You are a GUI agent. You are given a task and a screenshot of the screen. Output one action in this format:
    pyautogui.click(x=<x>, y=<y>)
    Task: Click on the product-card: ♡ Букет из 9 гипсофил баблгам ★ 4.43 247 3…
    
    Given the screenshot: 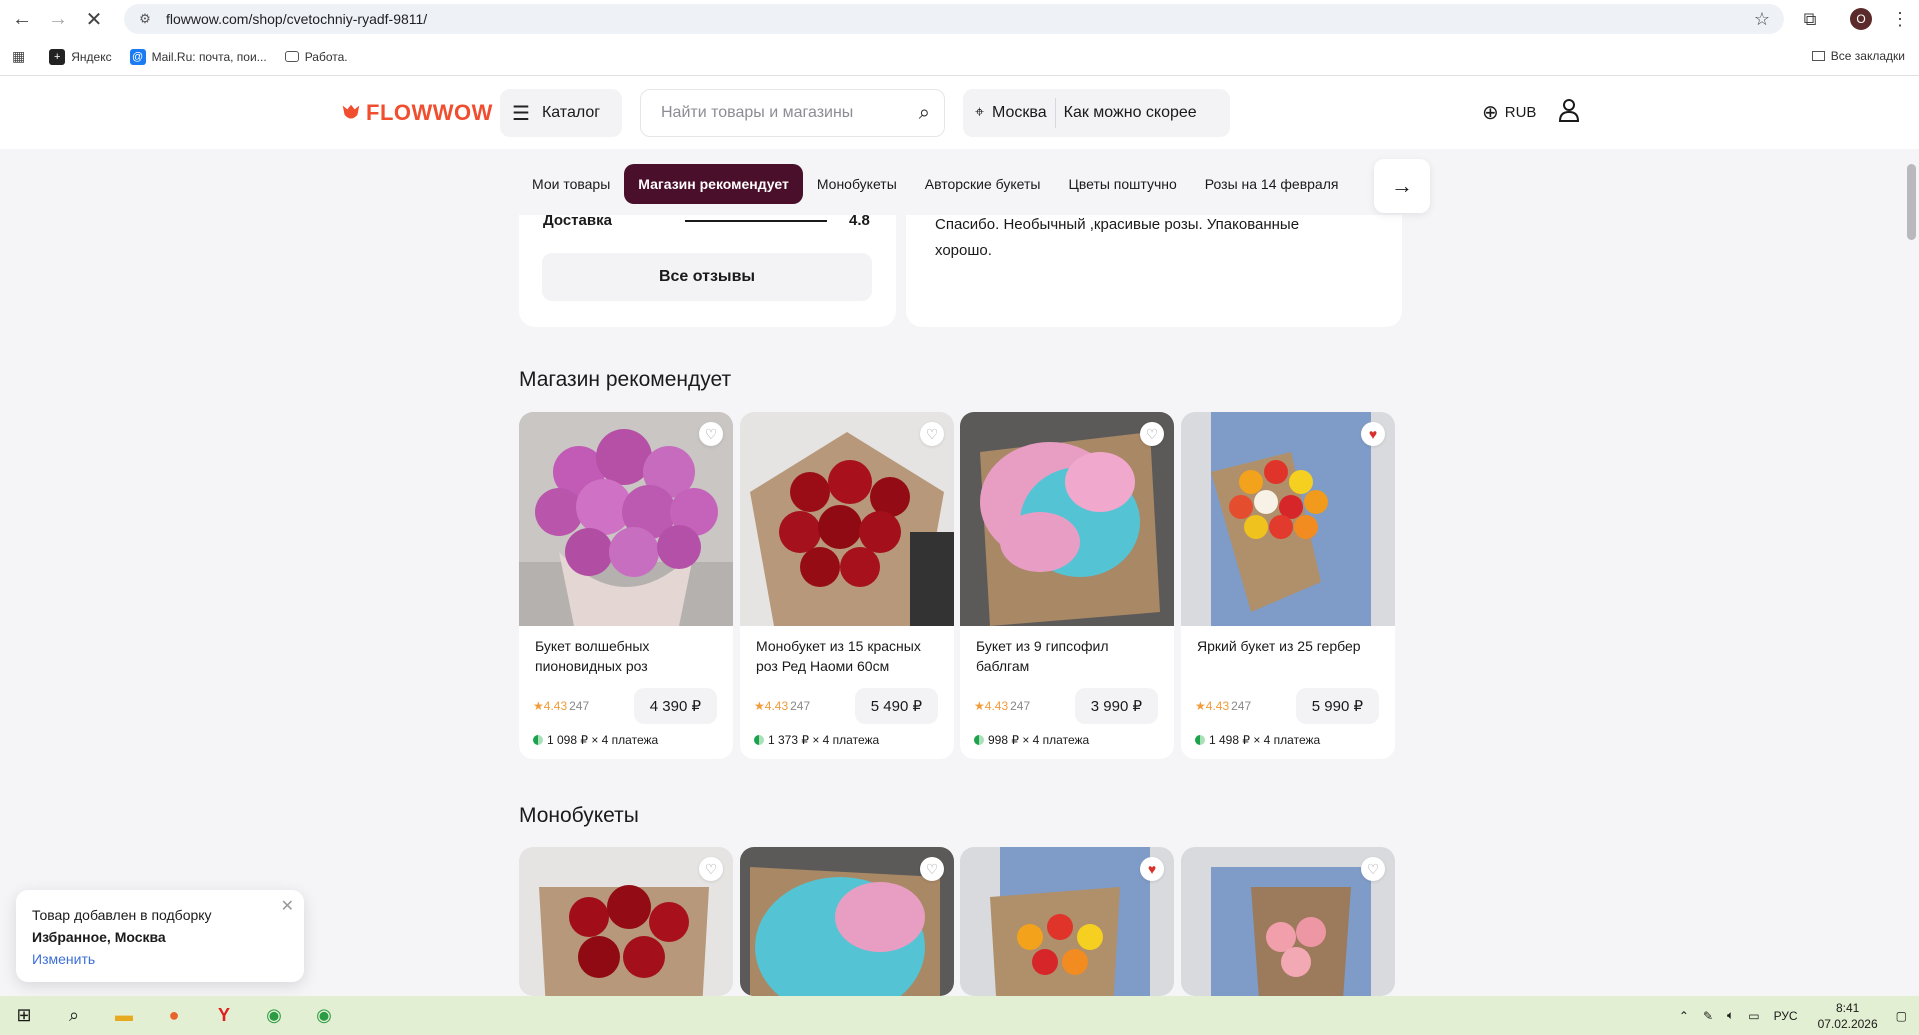 What is the action you would take?
    pyautogui.click(x=1067, y=585)
    